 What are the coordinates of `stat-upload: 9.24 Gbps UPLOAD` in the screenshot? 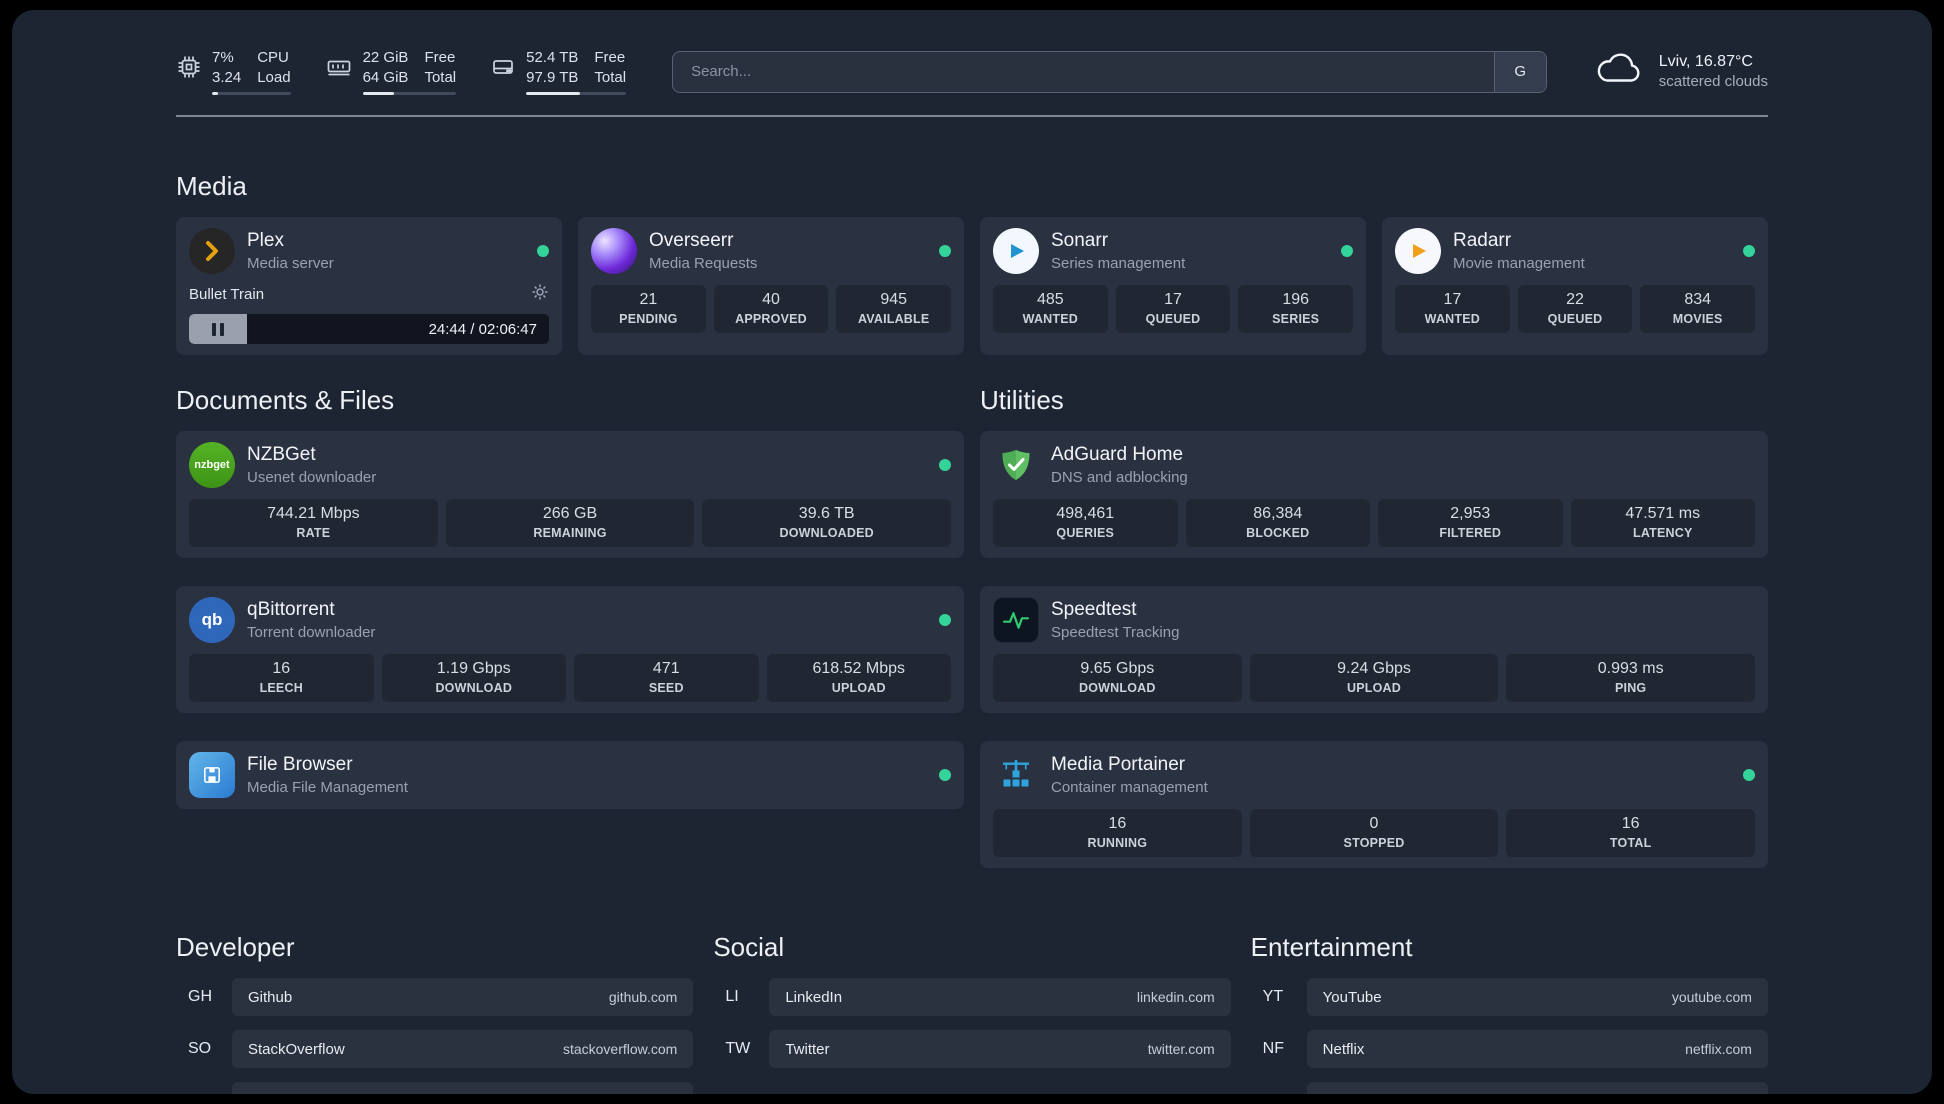 It's located at (1374, 678).